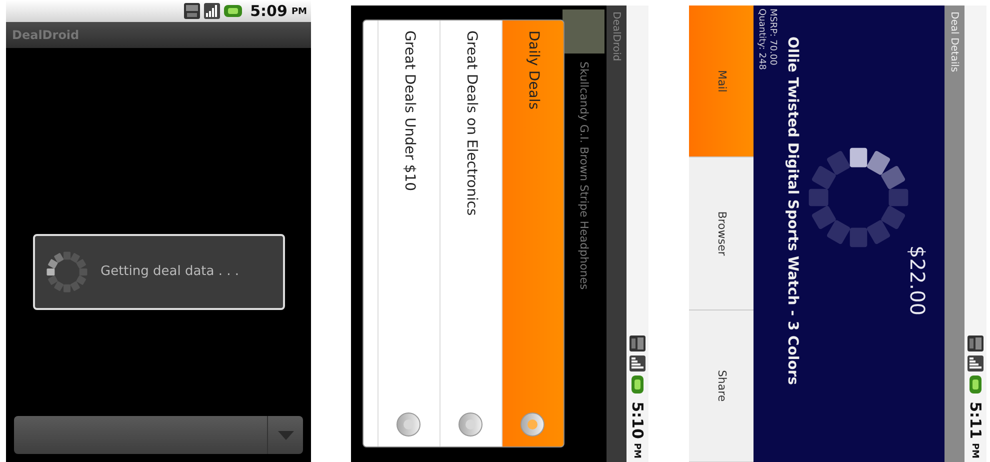  Describe the element at coordinates (721, 386) in the screenshot. I see `action-button: Share` at that location.